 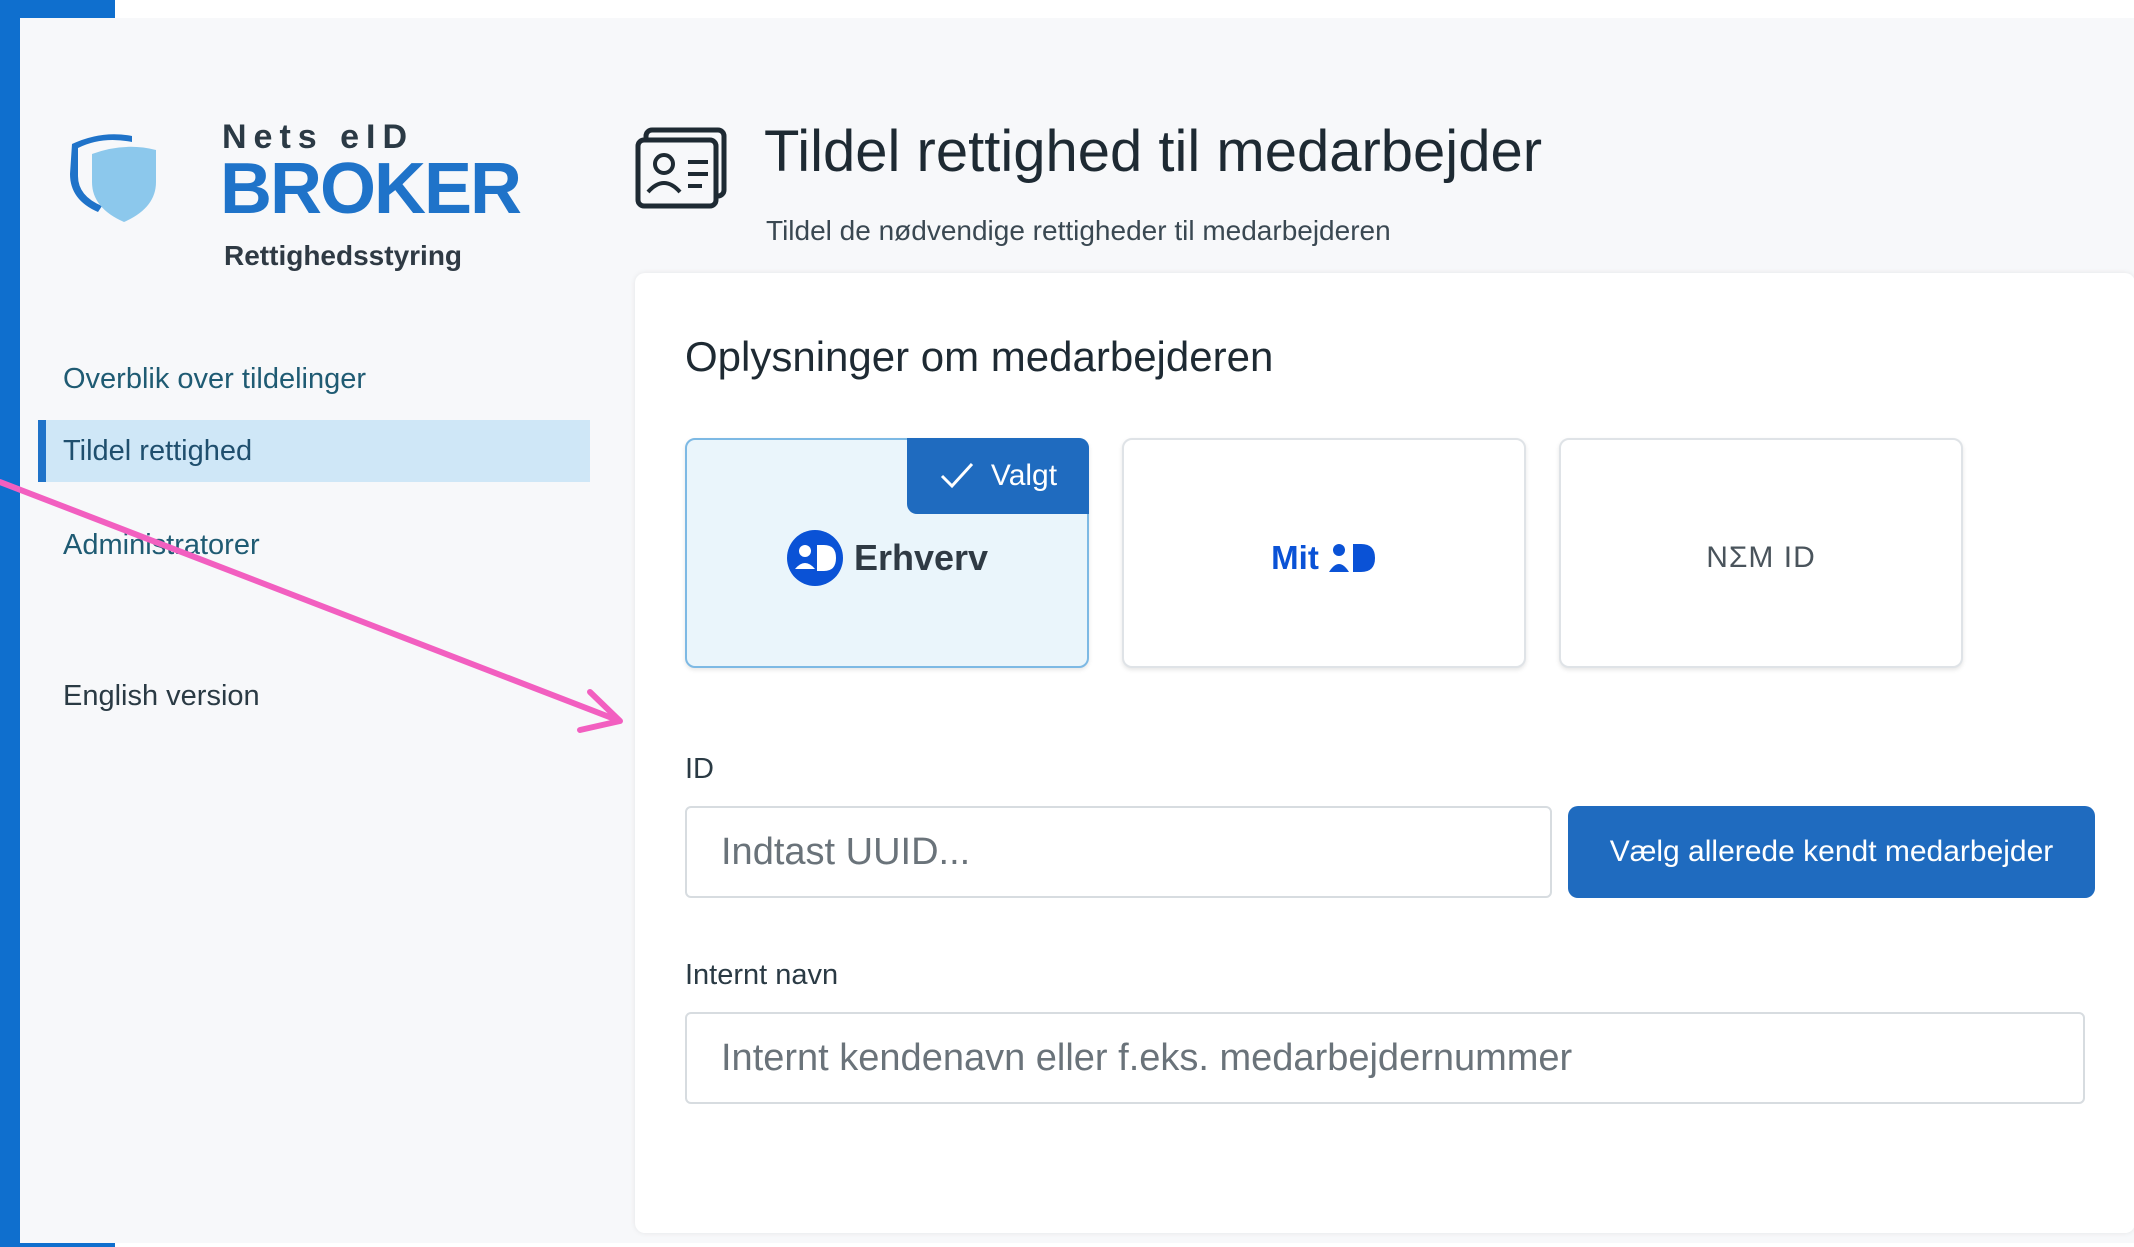 I want to click on sidebar-item-label: Tildel rettighed, so click(x=158, y=451).